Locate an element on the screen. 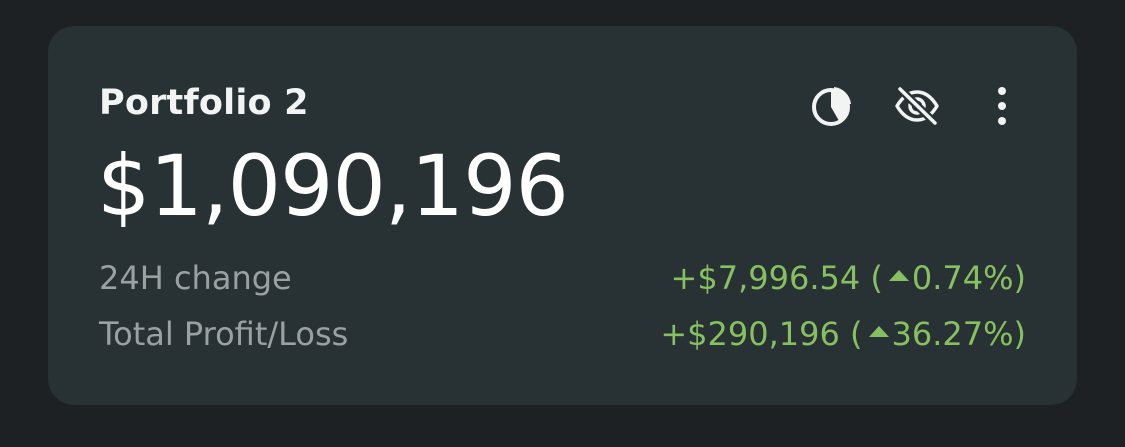  total-profit-loss-amount: +$290,196 is located at coordinates (750, 334).